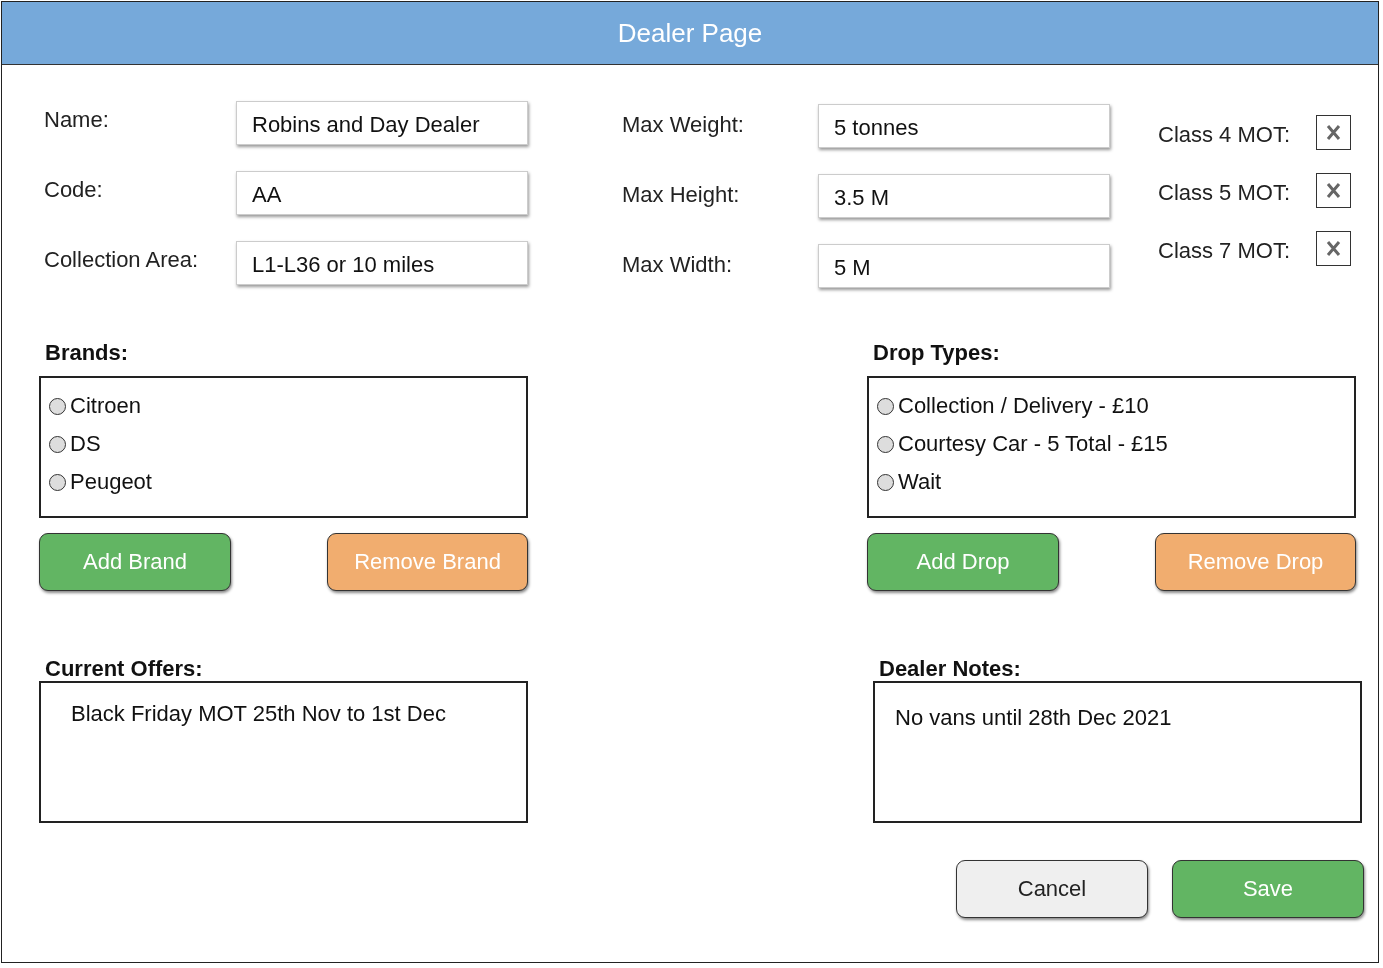 Image resolution: width=1383 pixels, height=968 pixels. Describe the element at coordinates (87, 353) in the screenshot. I see `section-title: Brands:` at that location.